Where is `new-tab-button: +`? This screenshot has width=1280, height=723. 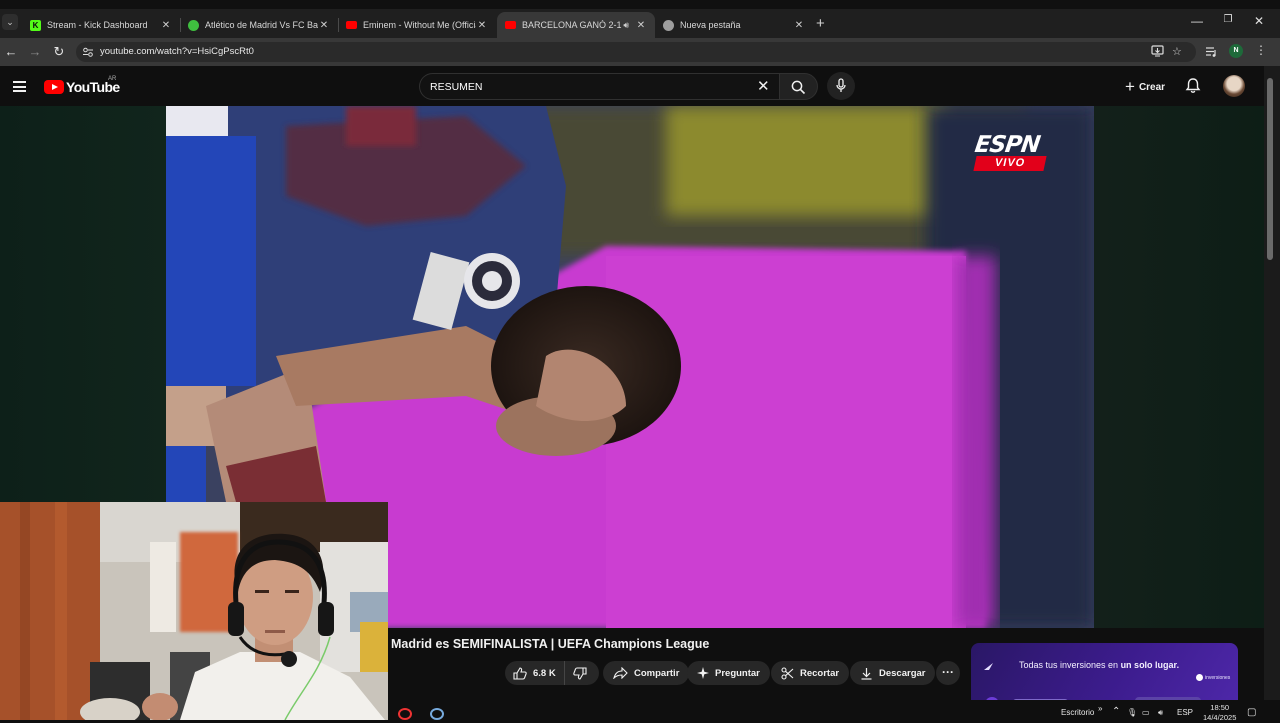
new-tab-button: + is located at coordinates (820, 23).